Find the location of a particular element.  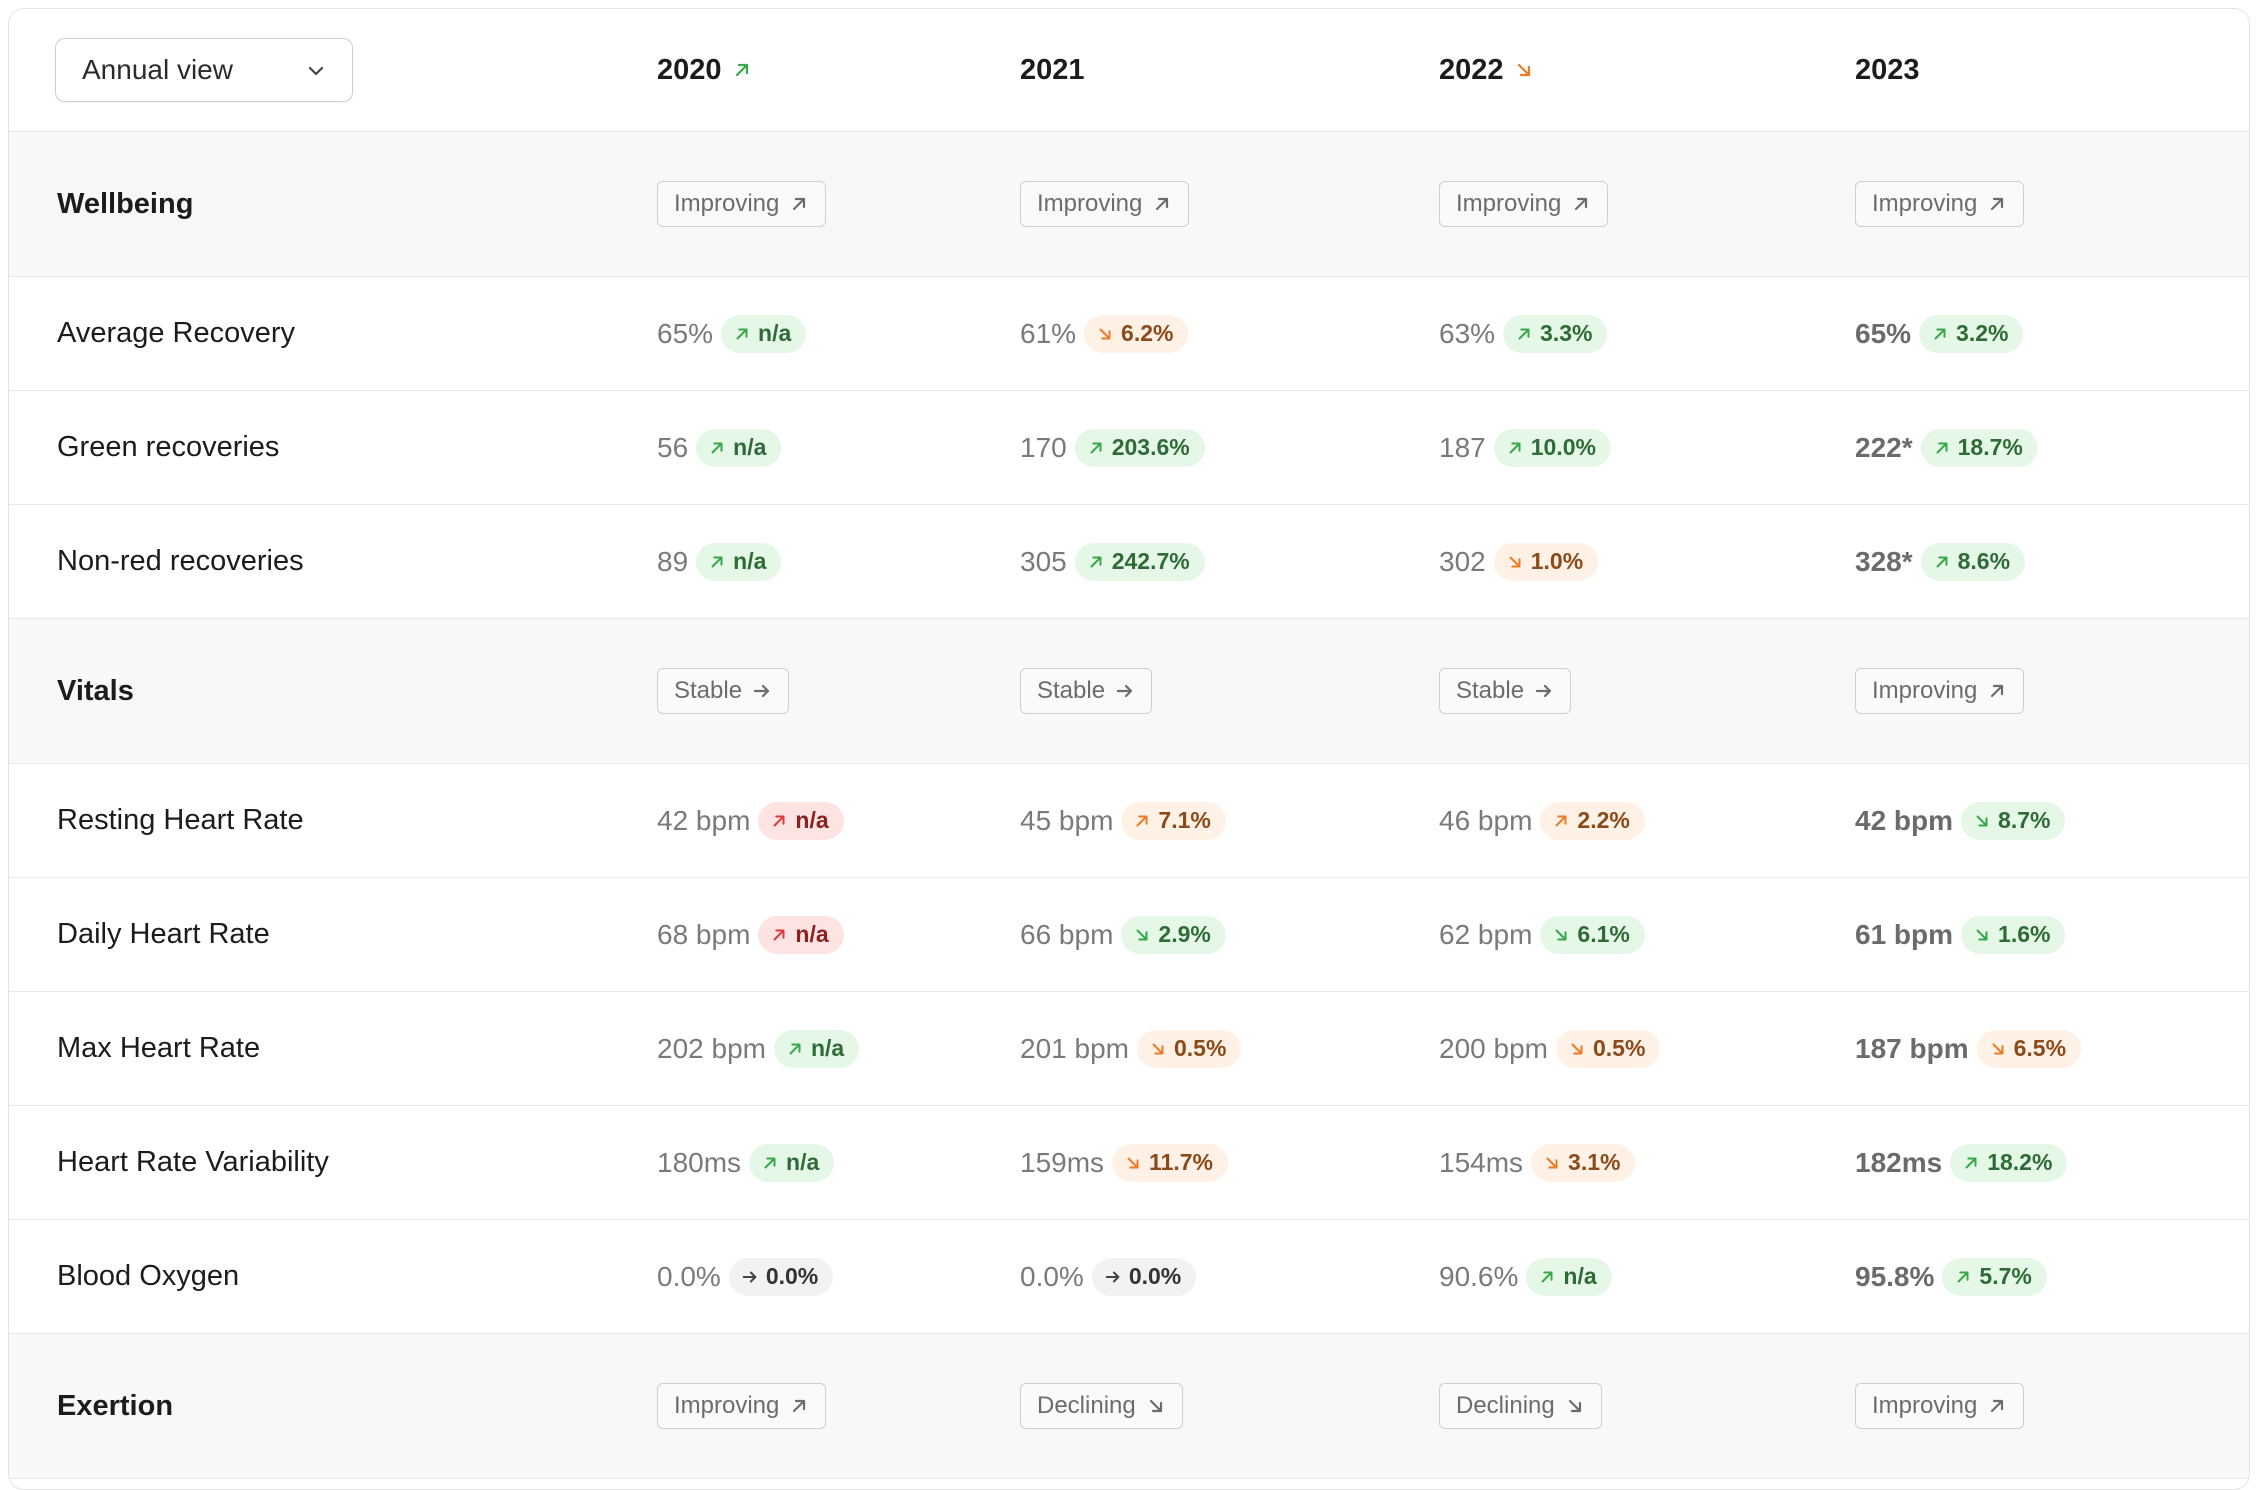

change-badge: 6.1% is located at coordinates (1592, 934).